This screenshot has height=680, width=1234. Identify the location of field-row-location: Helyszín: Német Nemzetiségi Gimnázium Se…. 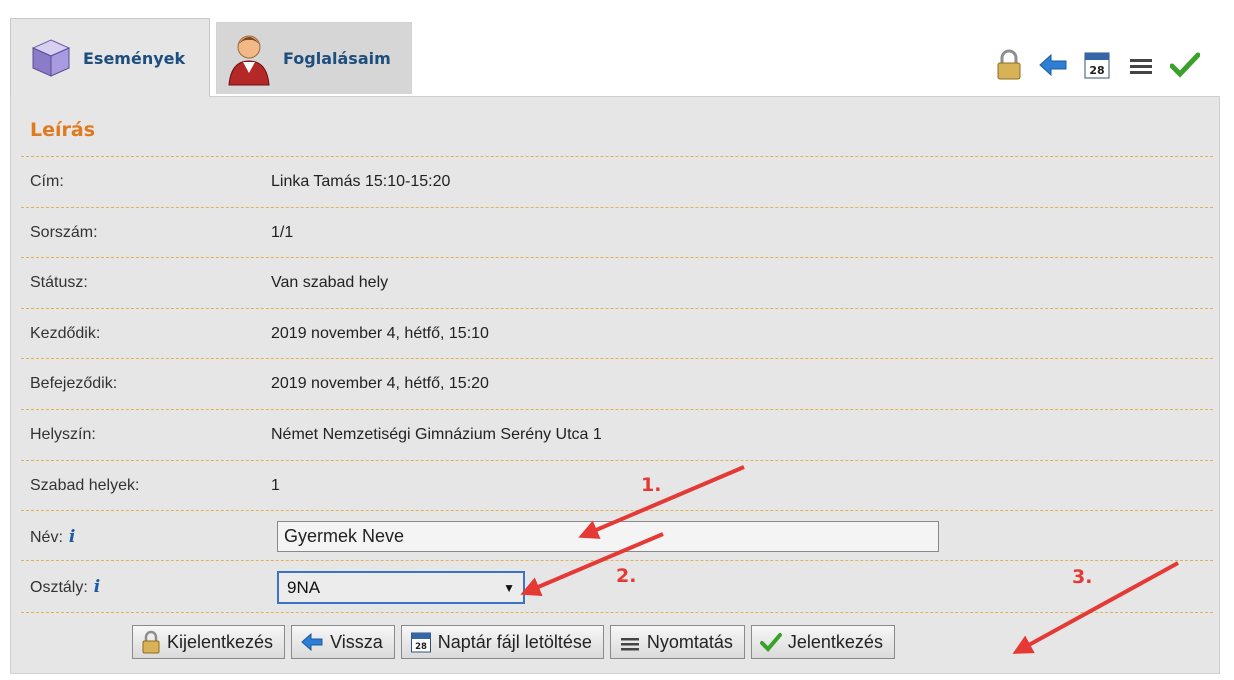
(617, 434).